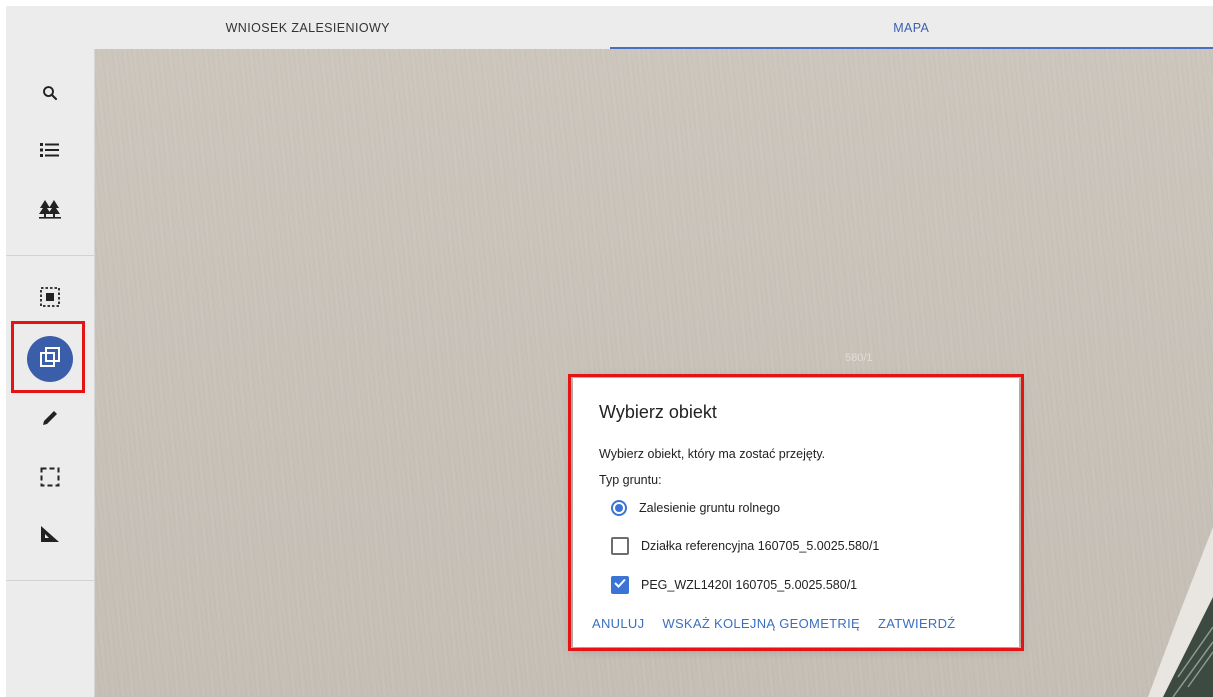  I want to click on afforestation-button, so click(50, 211).